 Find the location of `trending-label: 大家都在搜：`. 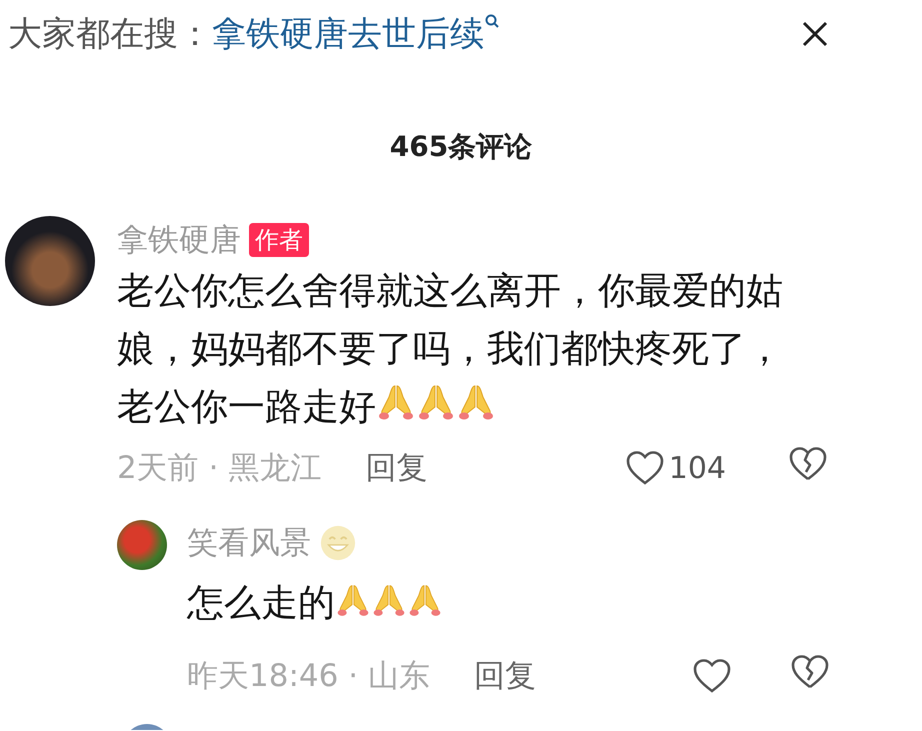

trending-label: 大家都在搜： is located at coordinates (110, 34).